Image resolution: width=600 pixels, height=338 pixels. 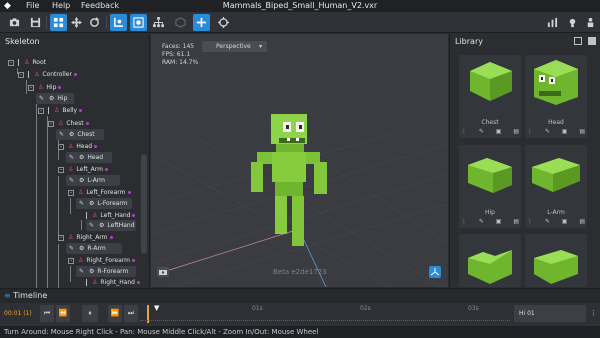 I want to click on target-icon, so click(x=223, y=22).